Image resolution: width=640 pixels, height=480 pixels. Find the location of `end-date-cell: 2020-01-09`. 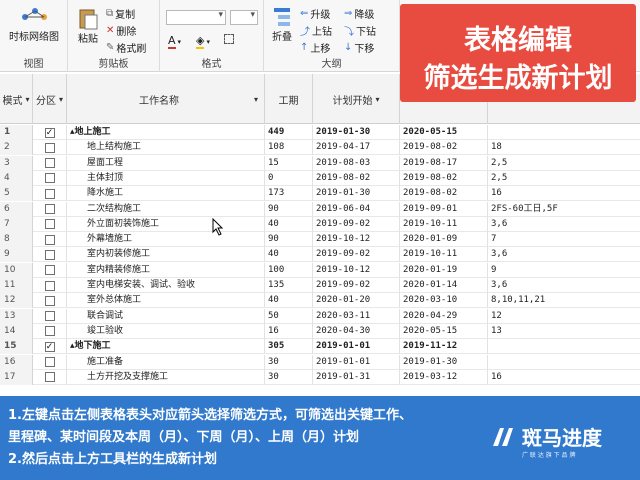

end-date-cell: 2020-01-09 is located at coordinates (444, 240).